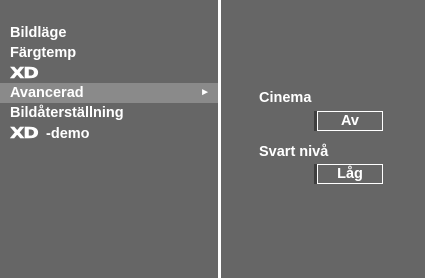 This screenshot has height=278, width=425. I want to click on menu-item-avancerad: Avancerad ►, so click(109, 93).